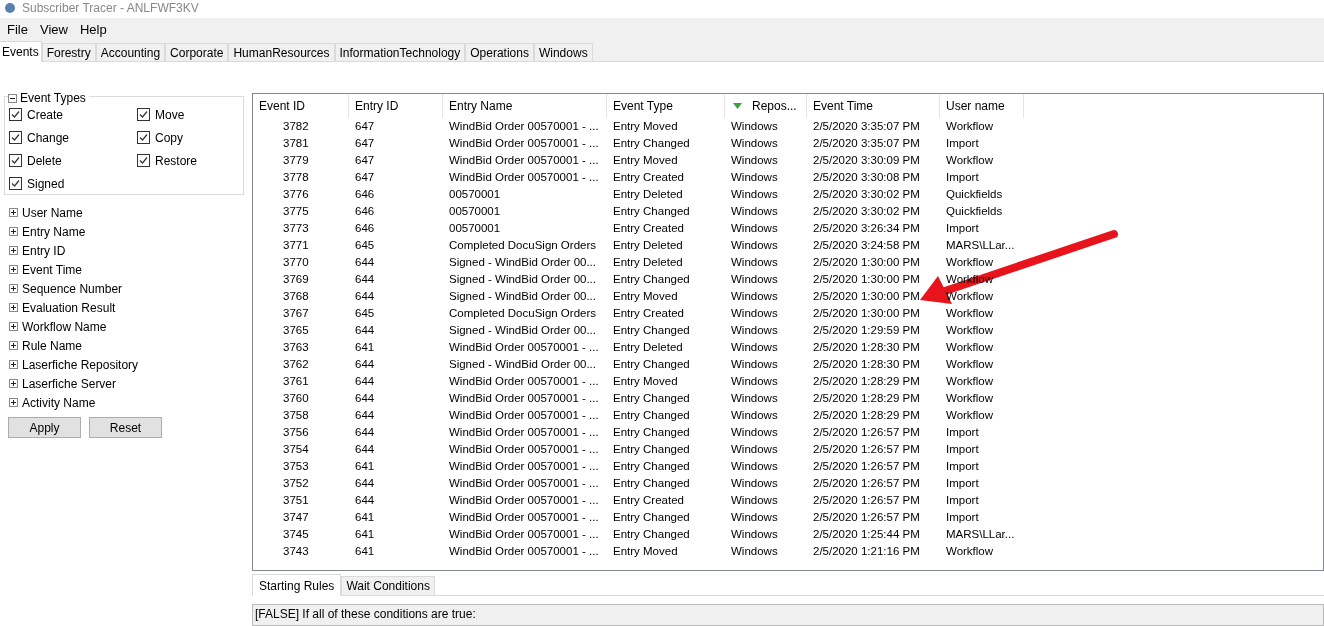 This screenshot has height=626, width=1324. Describe the element at coordinates (21, 51) in the screenshot. I see `tab: Events` at that location.